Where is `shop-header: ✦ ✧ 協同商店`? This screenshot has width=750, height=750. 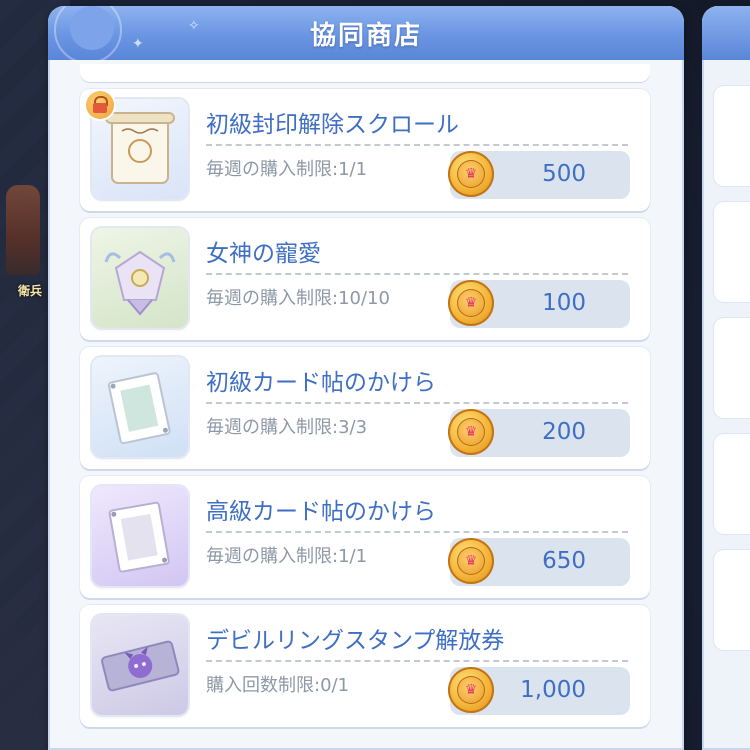 shop-header: ✦ ✧ 協同商店 is located at coordinates (366, 35).